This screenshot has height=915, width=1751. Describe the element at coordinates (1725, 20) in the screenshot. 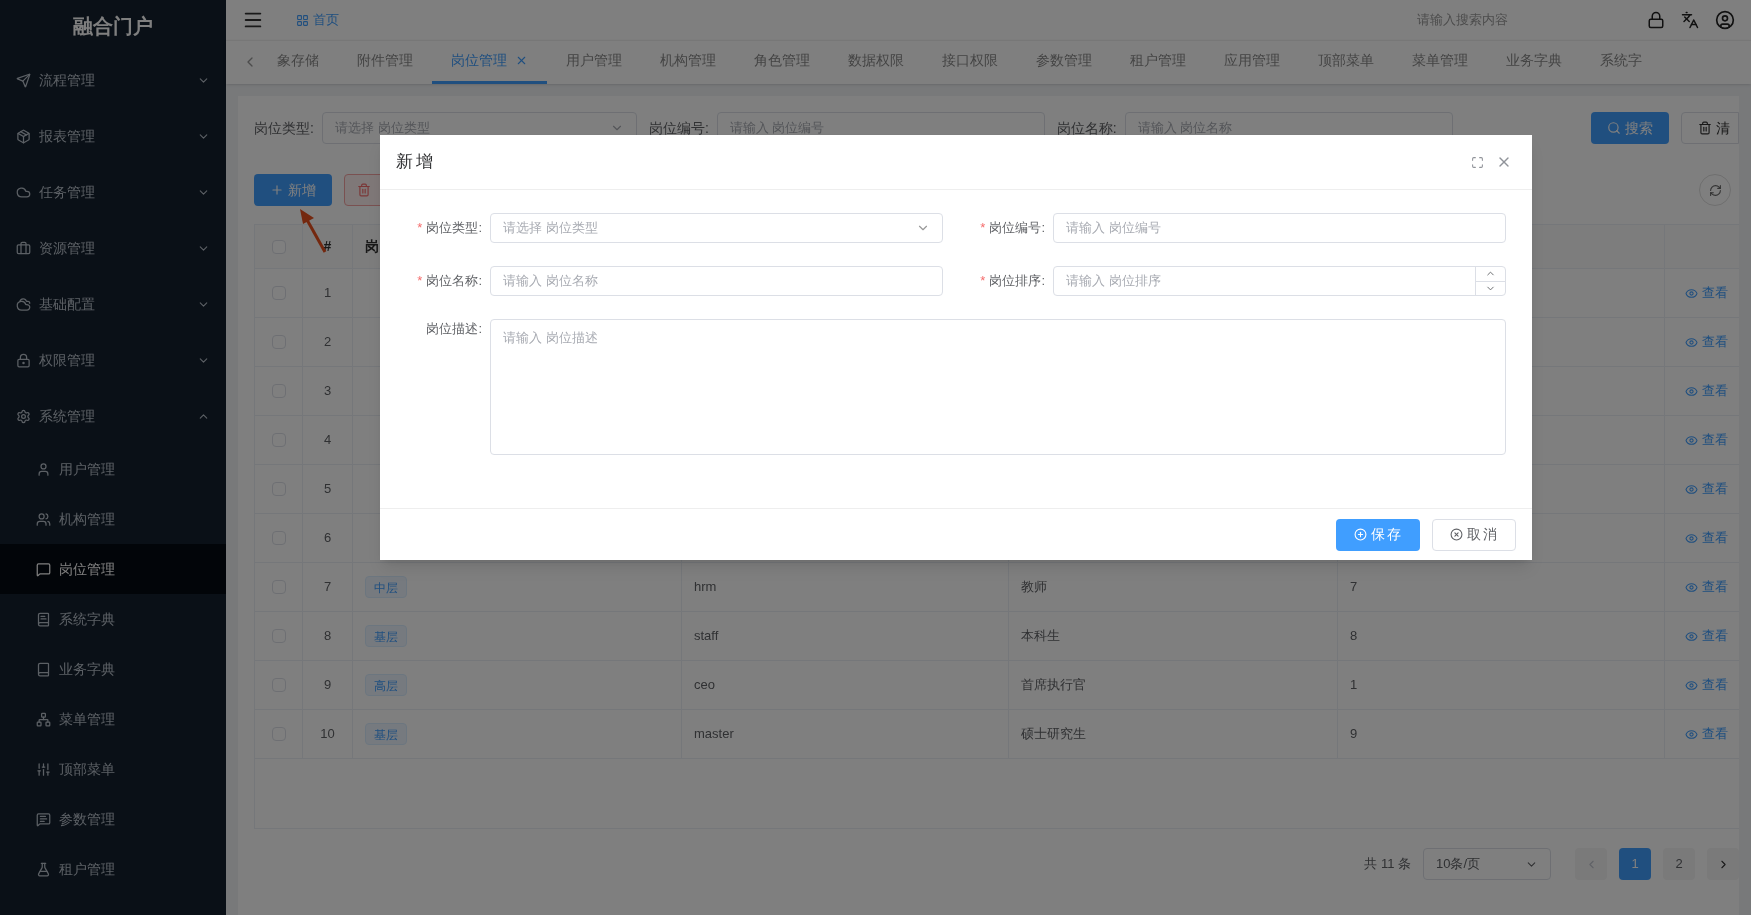

I see `avatar-icon` at that location.